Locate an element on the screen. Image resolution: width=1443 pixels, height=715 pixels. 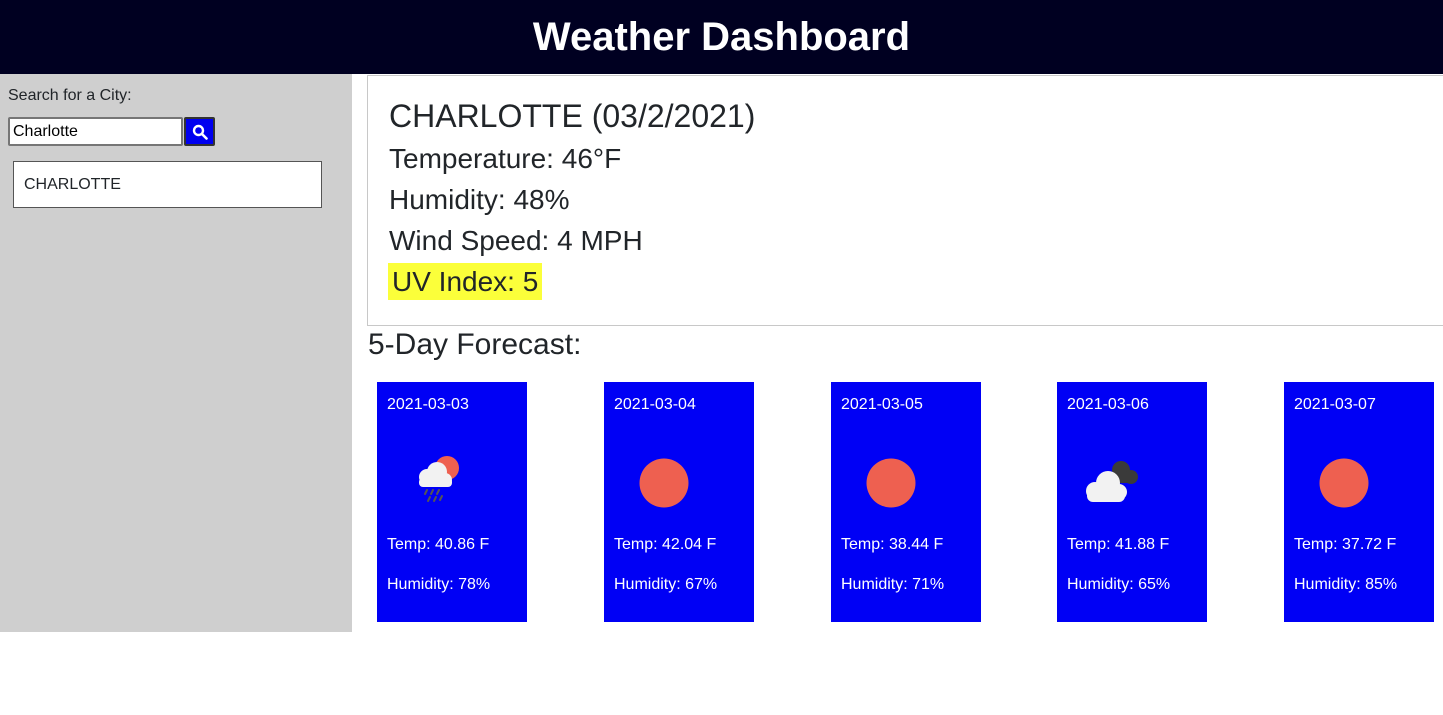
uv-index-badge: UV Index: 5 is located at coordinates (465, 281).